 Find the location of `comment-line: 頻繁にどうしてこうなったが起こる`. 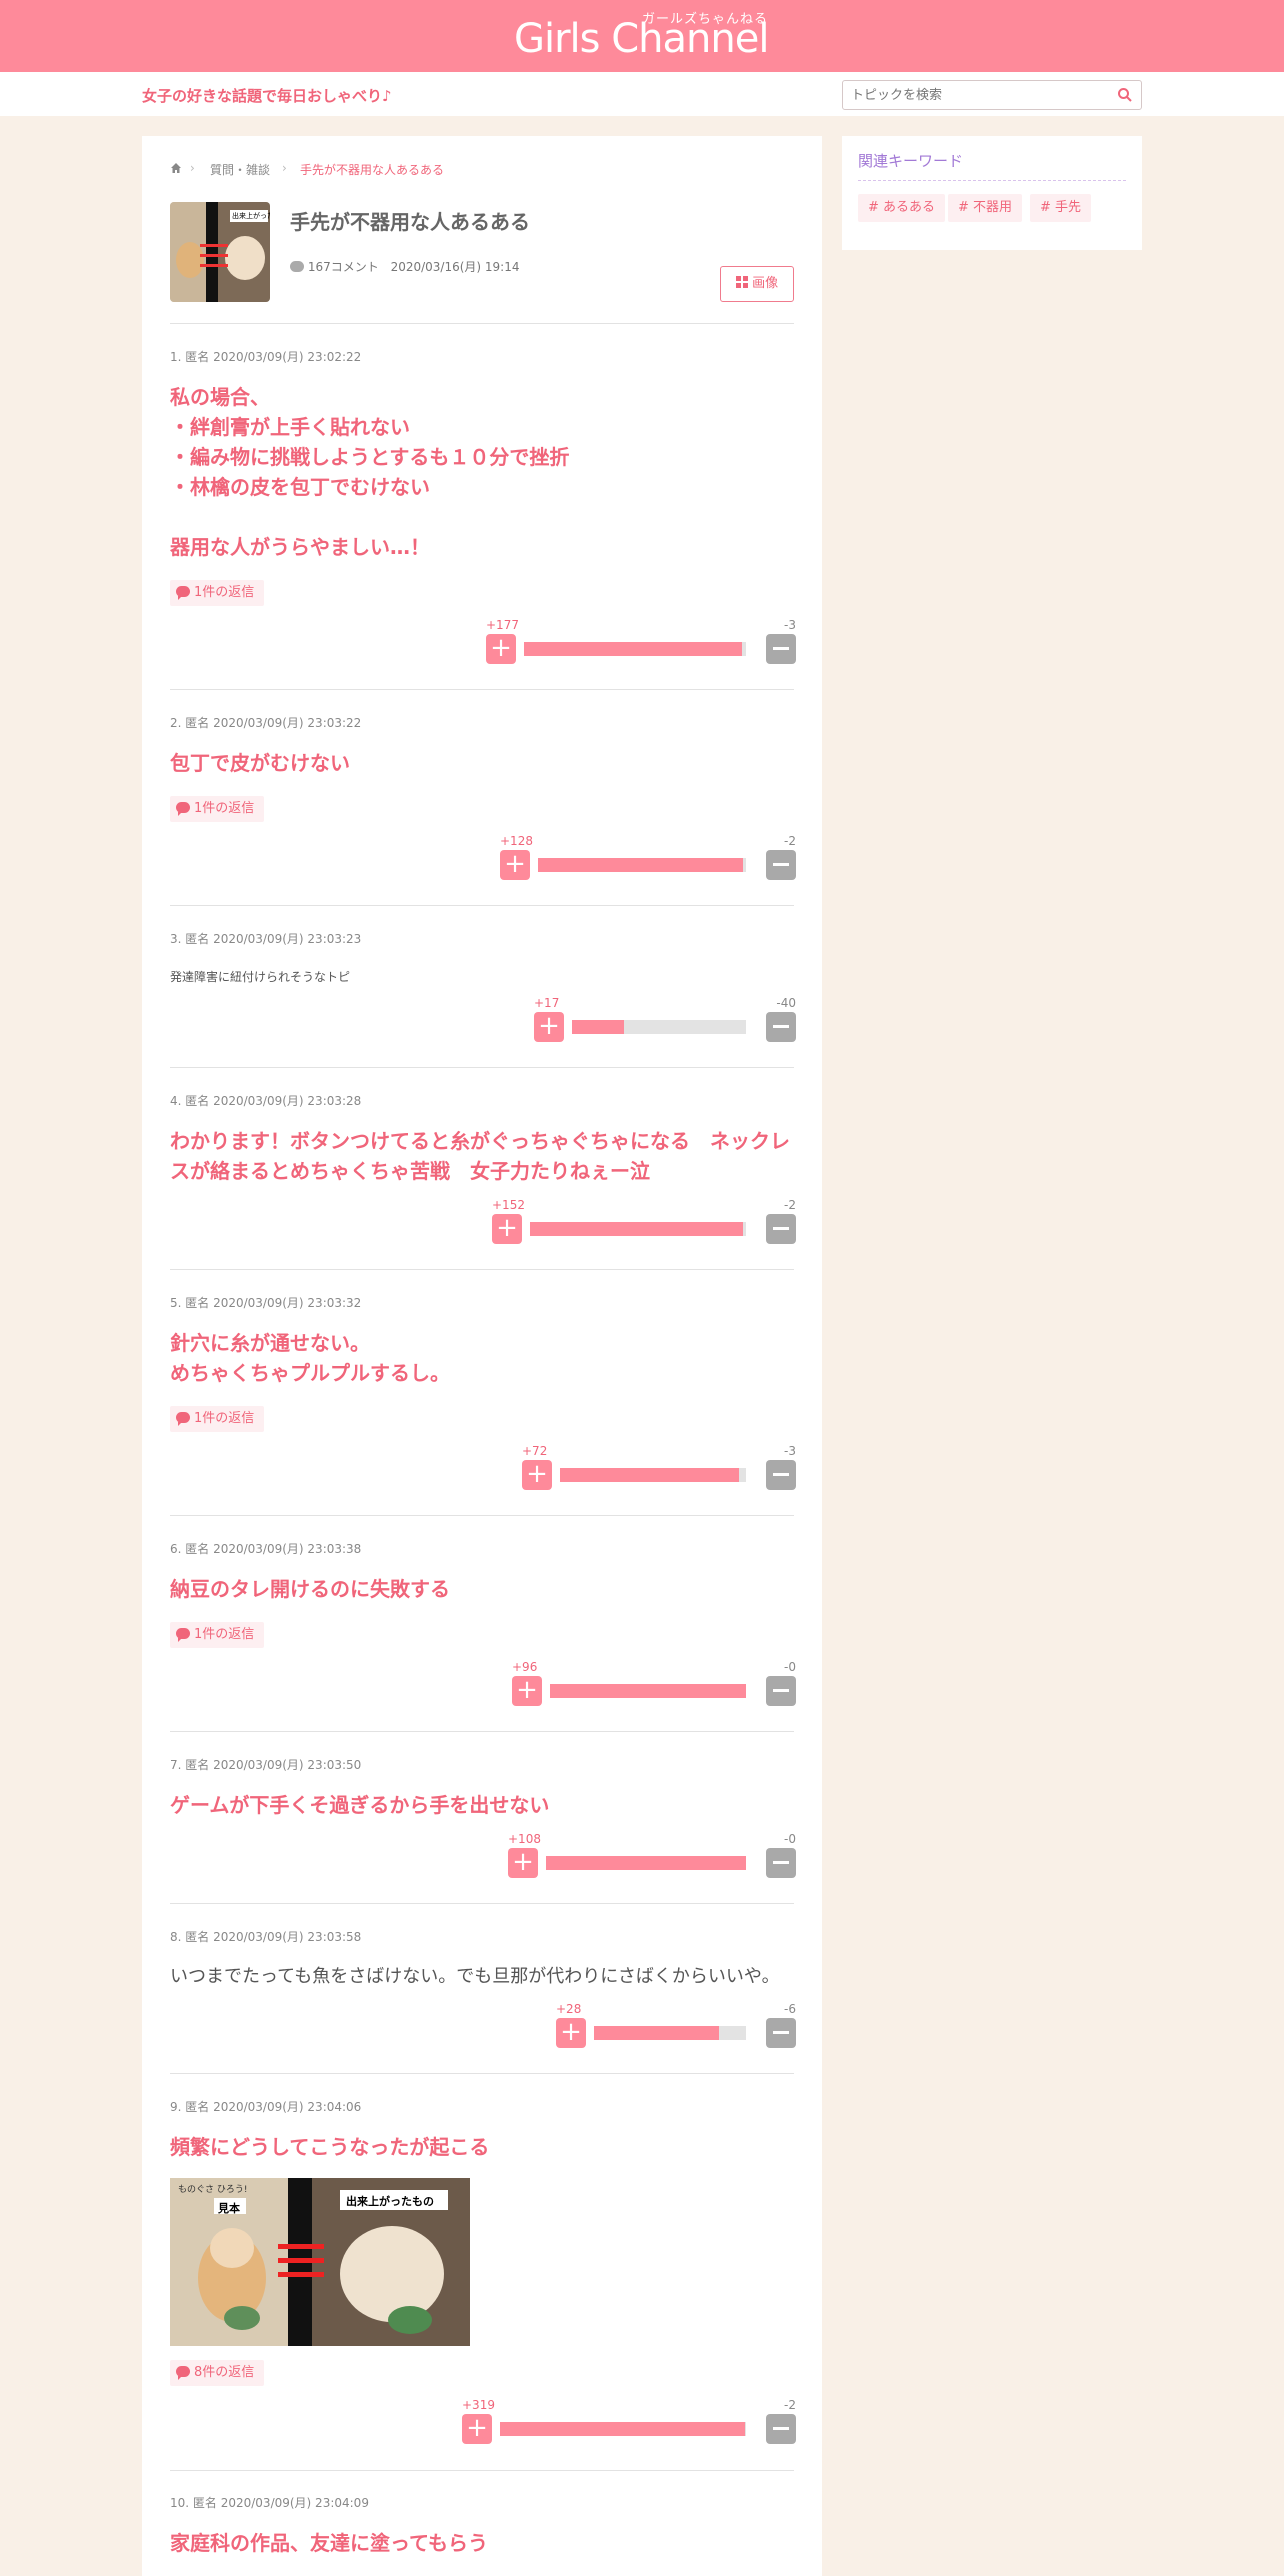

comment-line: 頻繁にどうしてこうなったが起こる is located at coordinates (330, 2147).